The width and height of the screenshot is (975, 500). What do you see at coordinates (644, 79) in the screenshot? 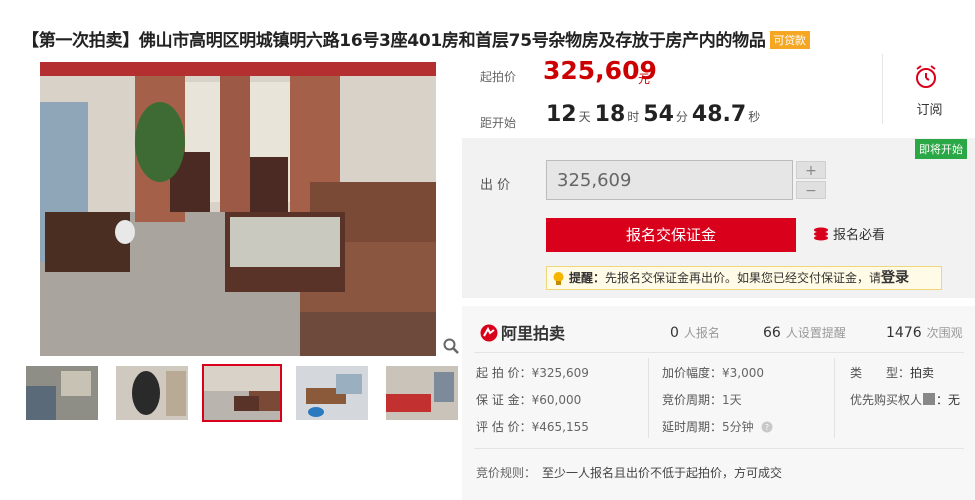
I see `start-price-unit: 元` at bounding box center [644, 79].